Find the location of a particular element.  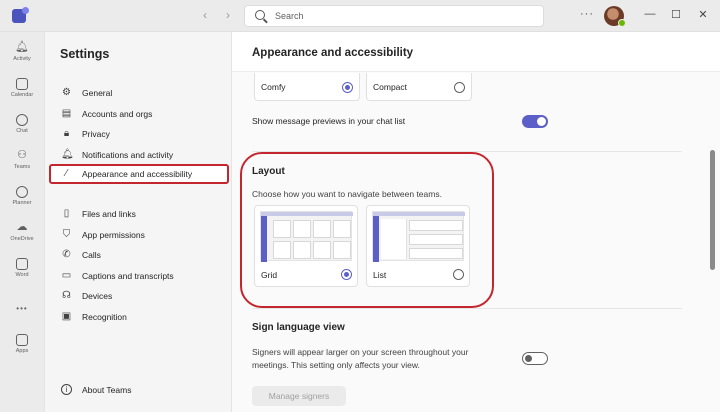

apps-icon is located at coordinates (22, 340).